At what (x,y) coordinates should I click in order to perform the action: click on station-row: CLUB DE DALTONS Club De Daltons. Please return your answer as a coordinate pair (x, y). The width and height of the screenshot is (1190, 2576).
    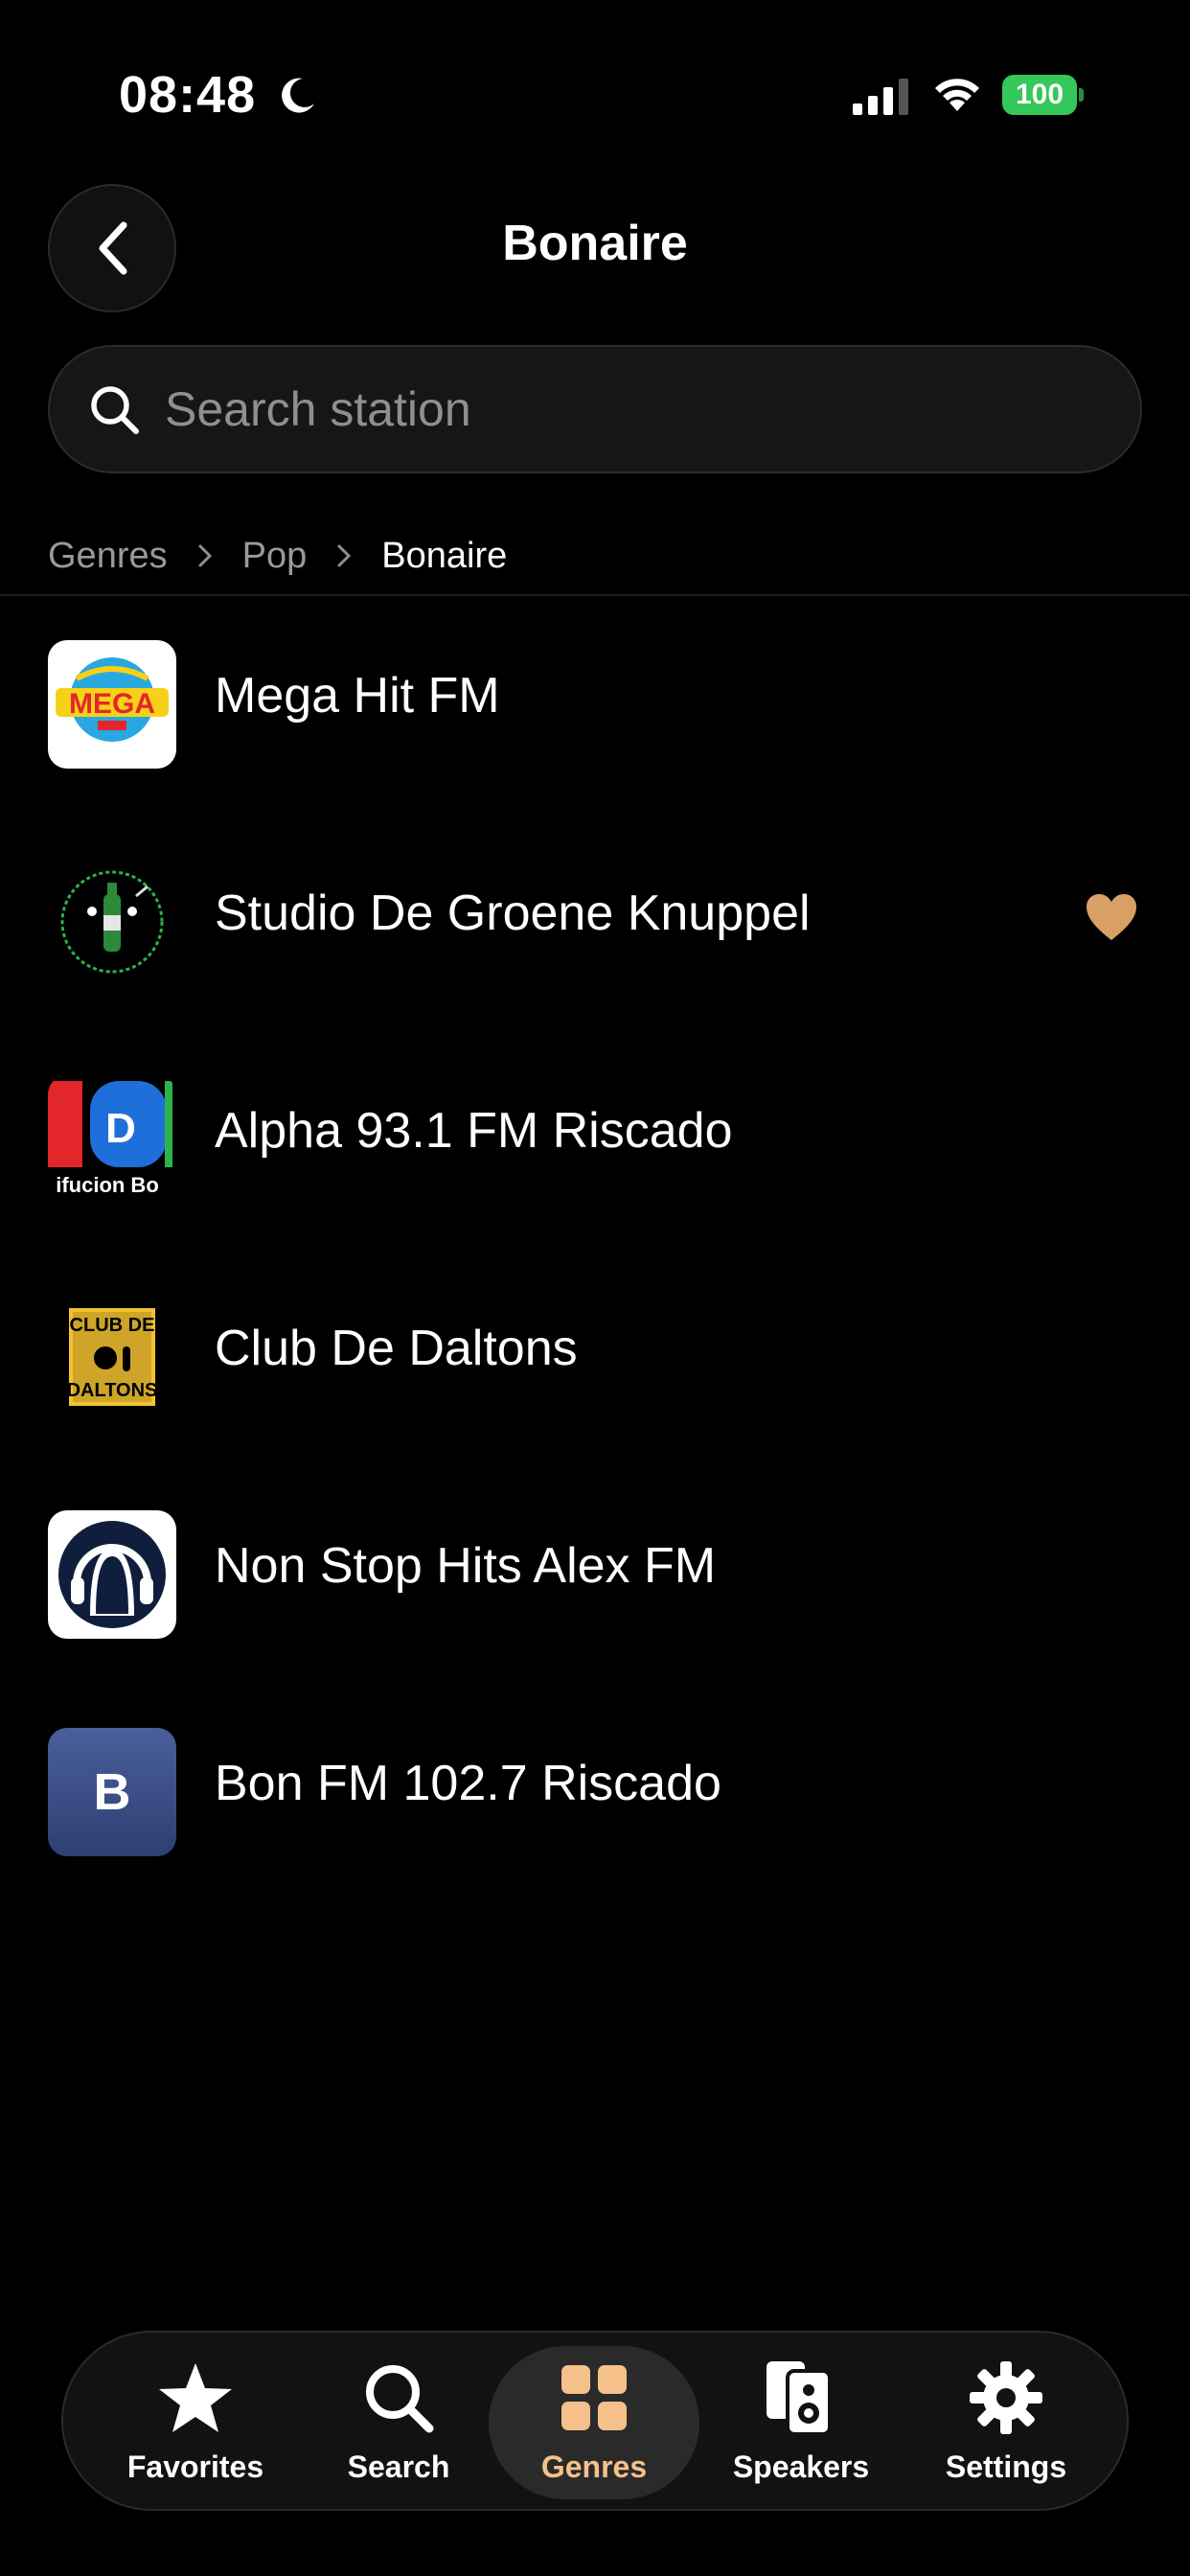
    Looking at the image, I should click on (595, 1375).